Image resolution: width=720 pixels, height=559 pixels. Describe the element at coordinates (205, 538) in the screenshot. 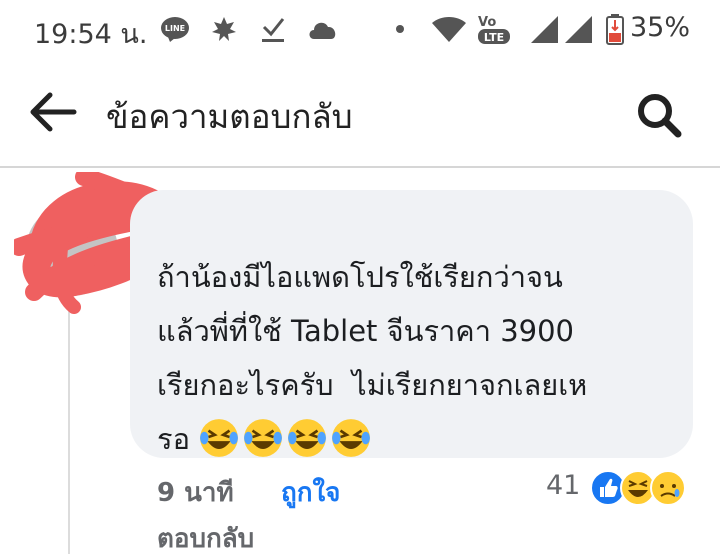

I see `reply-button: ตอบกลับ` at that location.